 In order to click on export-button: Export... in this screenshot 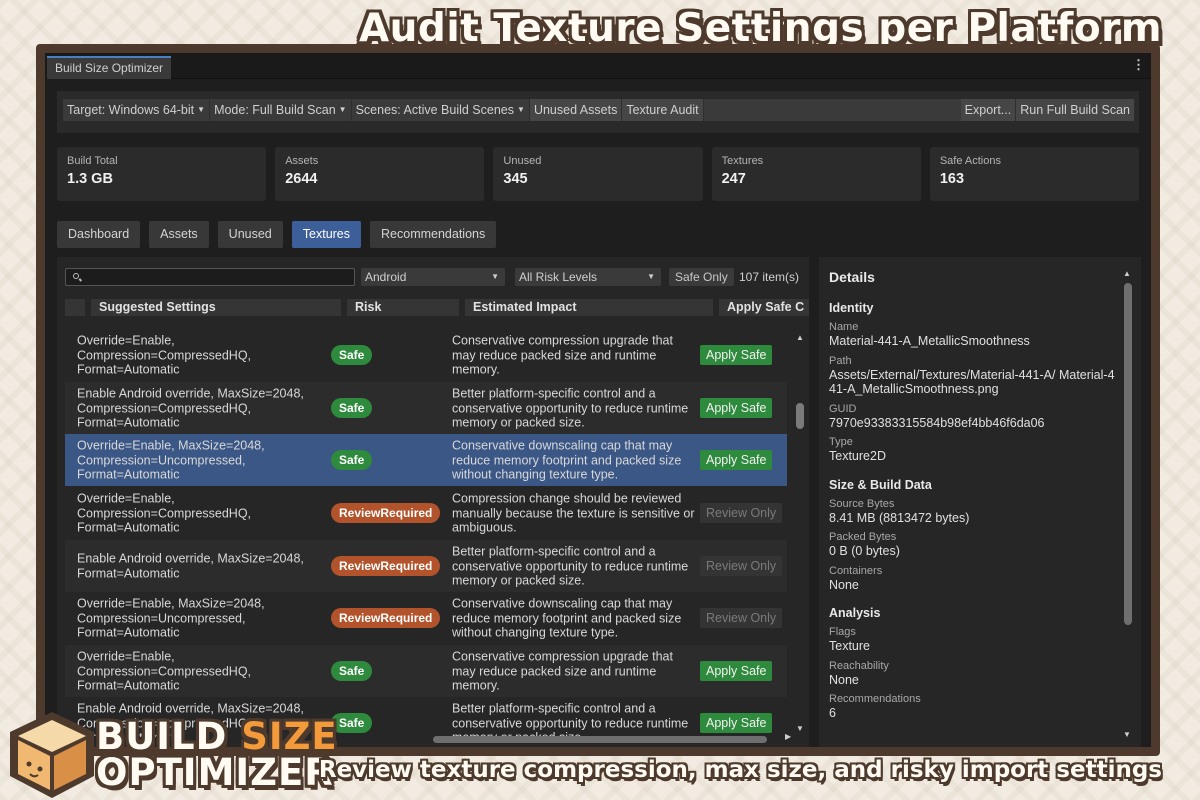, I will do `click(988, 110)`.